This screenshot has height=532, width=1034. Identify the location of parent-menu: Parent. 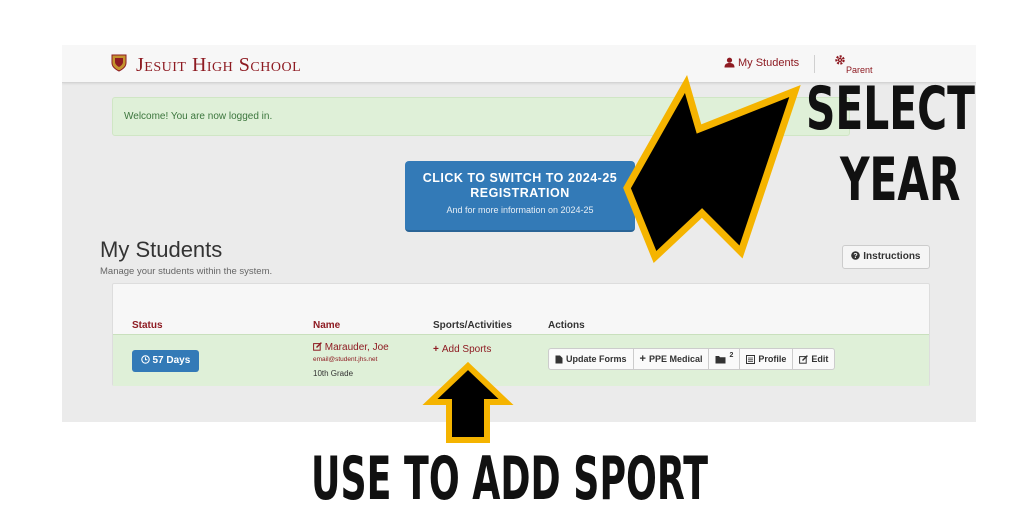
(853, 64).